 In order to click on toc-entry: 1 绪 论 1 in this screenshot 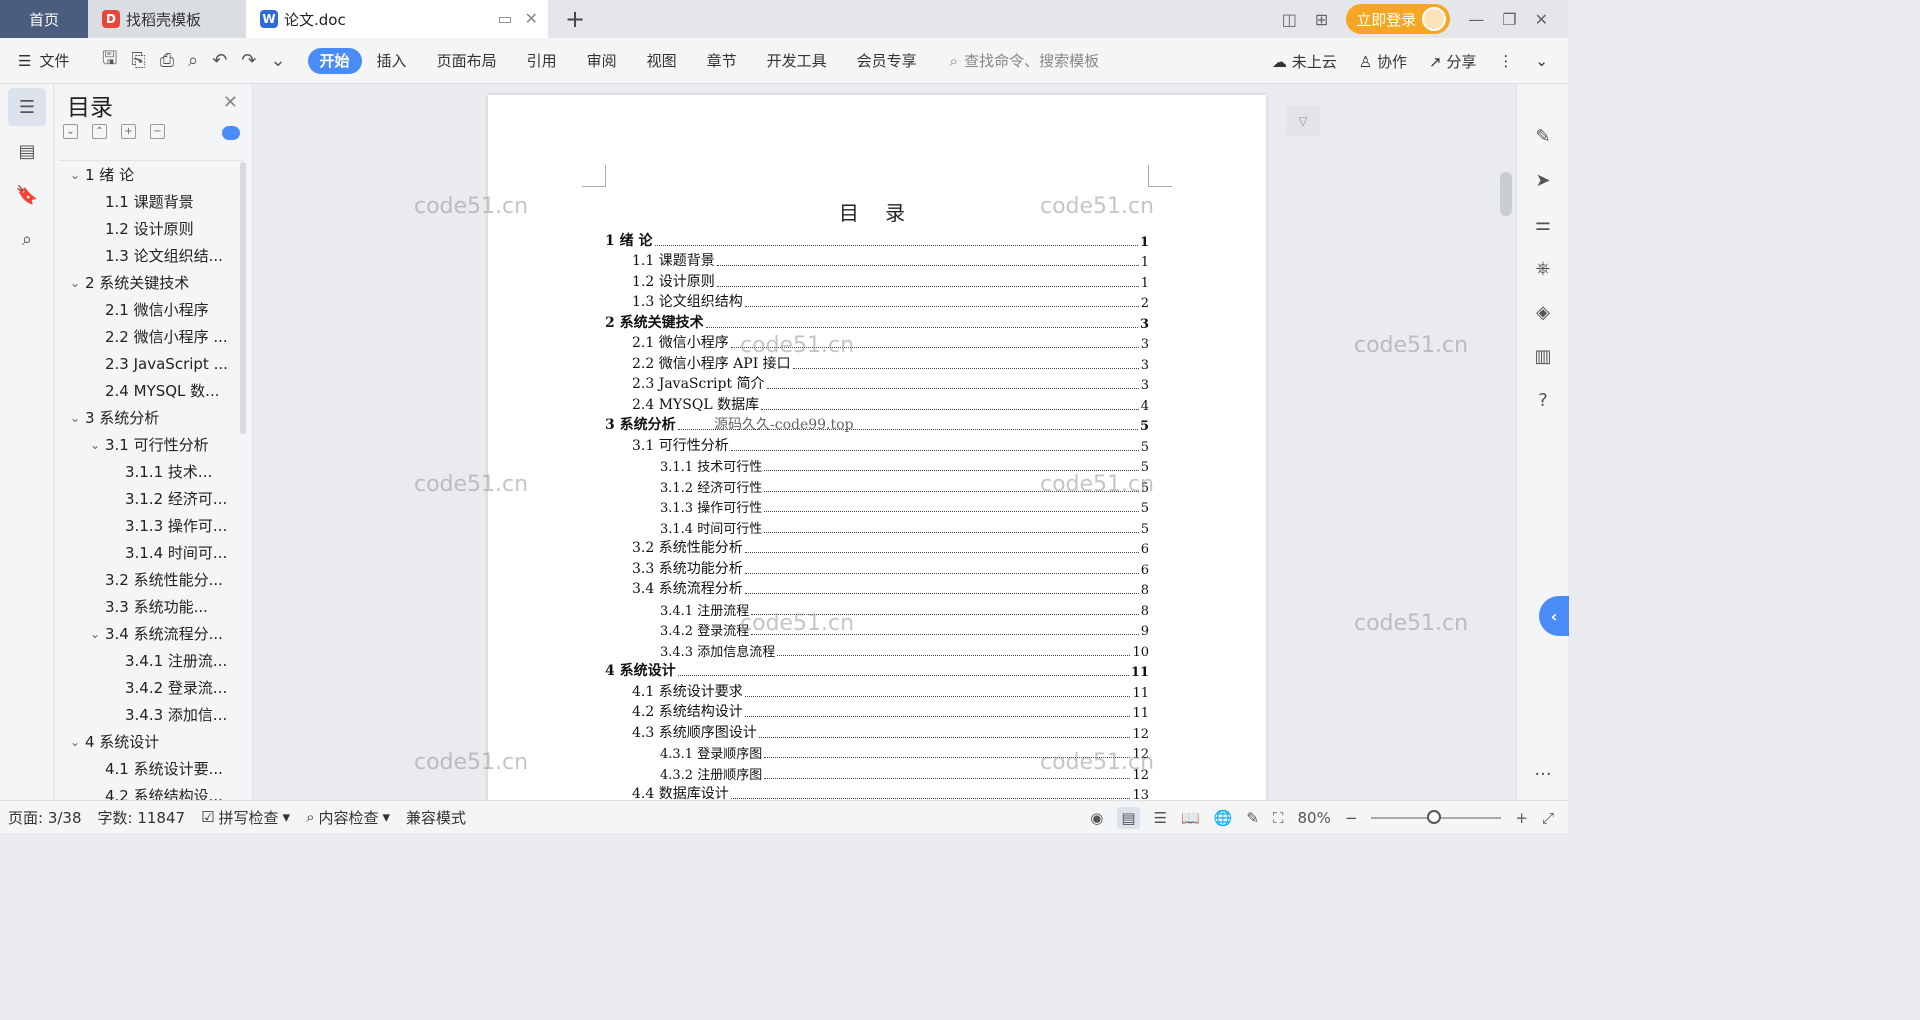, I will do `click(877, 239)`.